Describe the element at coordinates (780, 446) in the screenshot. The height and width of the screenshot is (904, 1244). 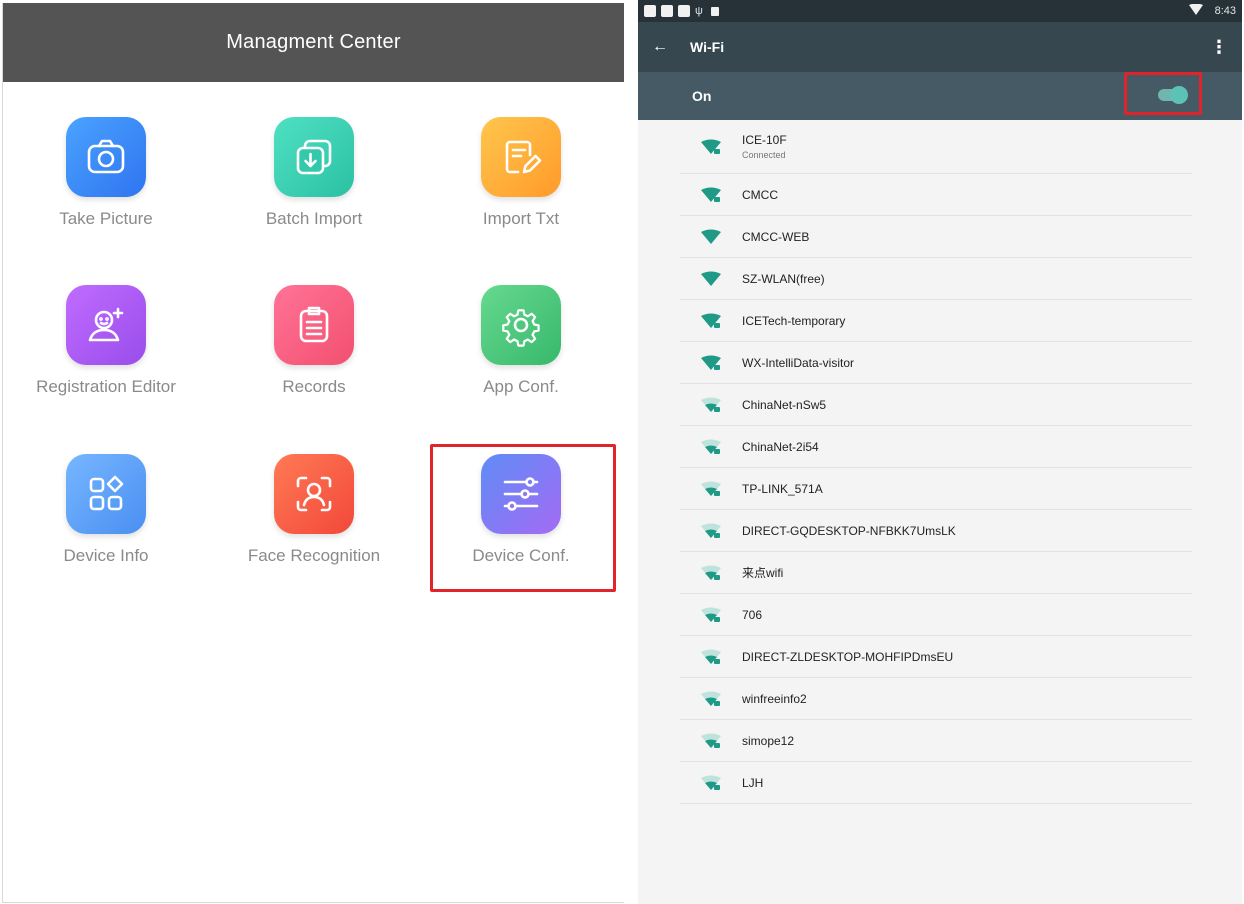
I see `wifi-network-name: ChinaNet-2i54` at that location.